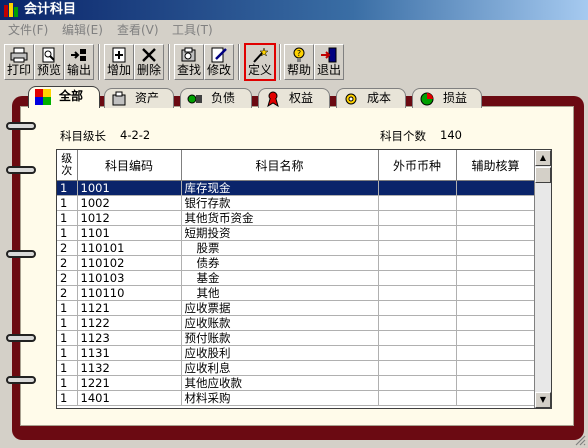 This screenshot has width=588, height=448. I want to click on print-button: 打印, so click(19, 62).